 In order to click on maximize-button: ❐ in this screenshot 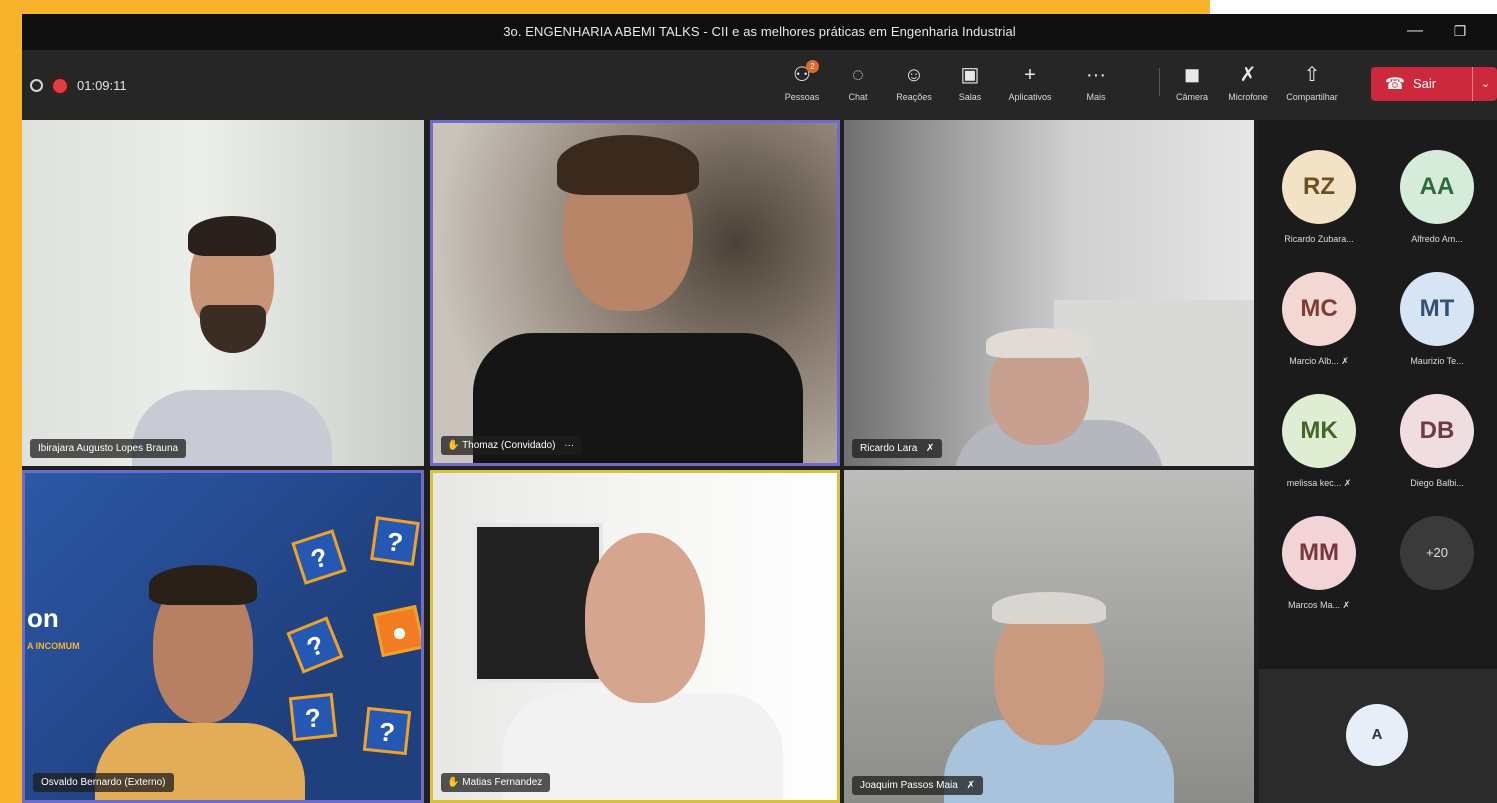, I will do `click(1460, 31)`.